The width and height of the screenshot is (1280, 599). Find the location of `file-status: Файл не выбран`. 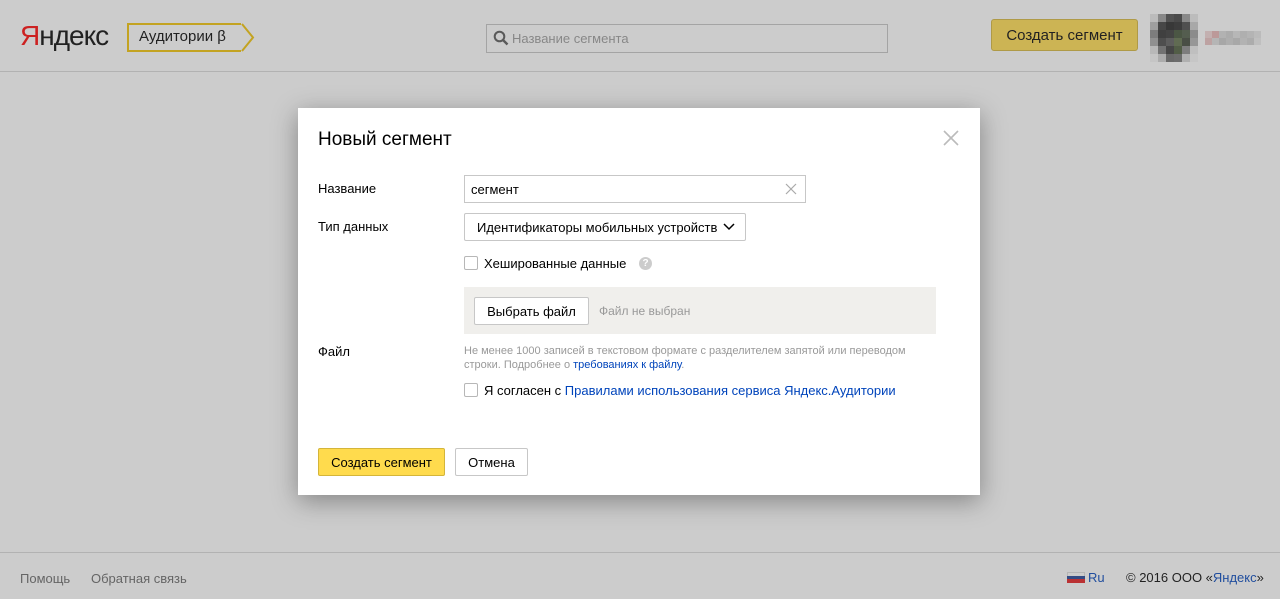

file-status: Файл не выбран is located at coordinates (645, 311).